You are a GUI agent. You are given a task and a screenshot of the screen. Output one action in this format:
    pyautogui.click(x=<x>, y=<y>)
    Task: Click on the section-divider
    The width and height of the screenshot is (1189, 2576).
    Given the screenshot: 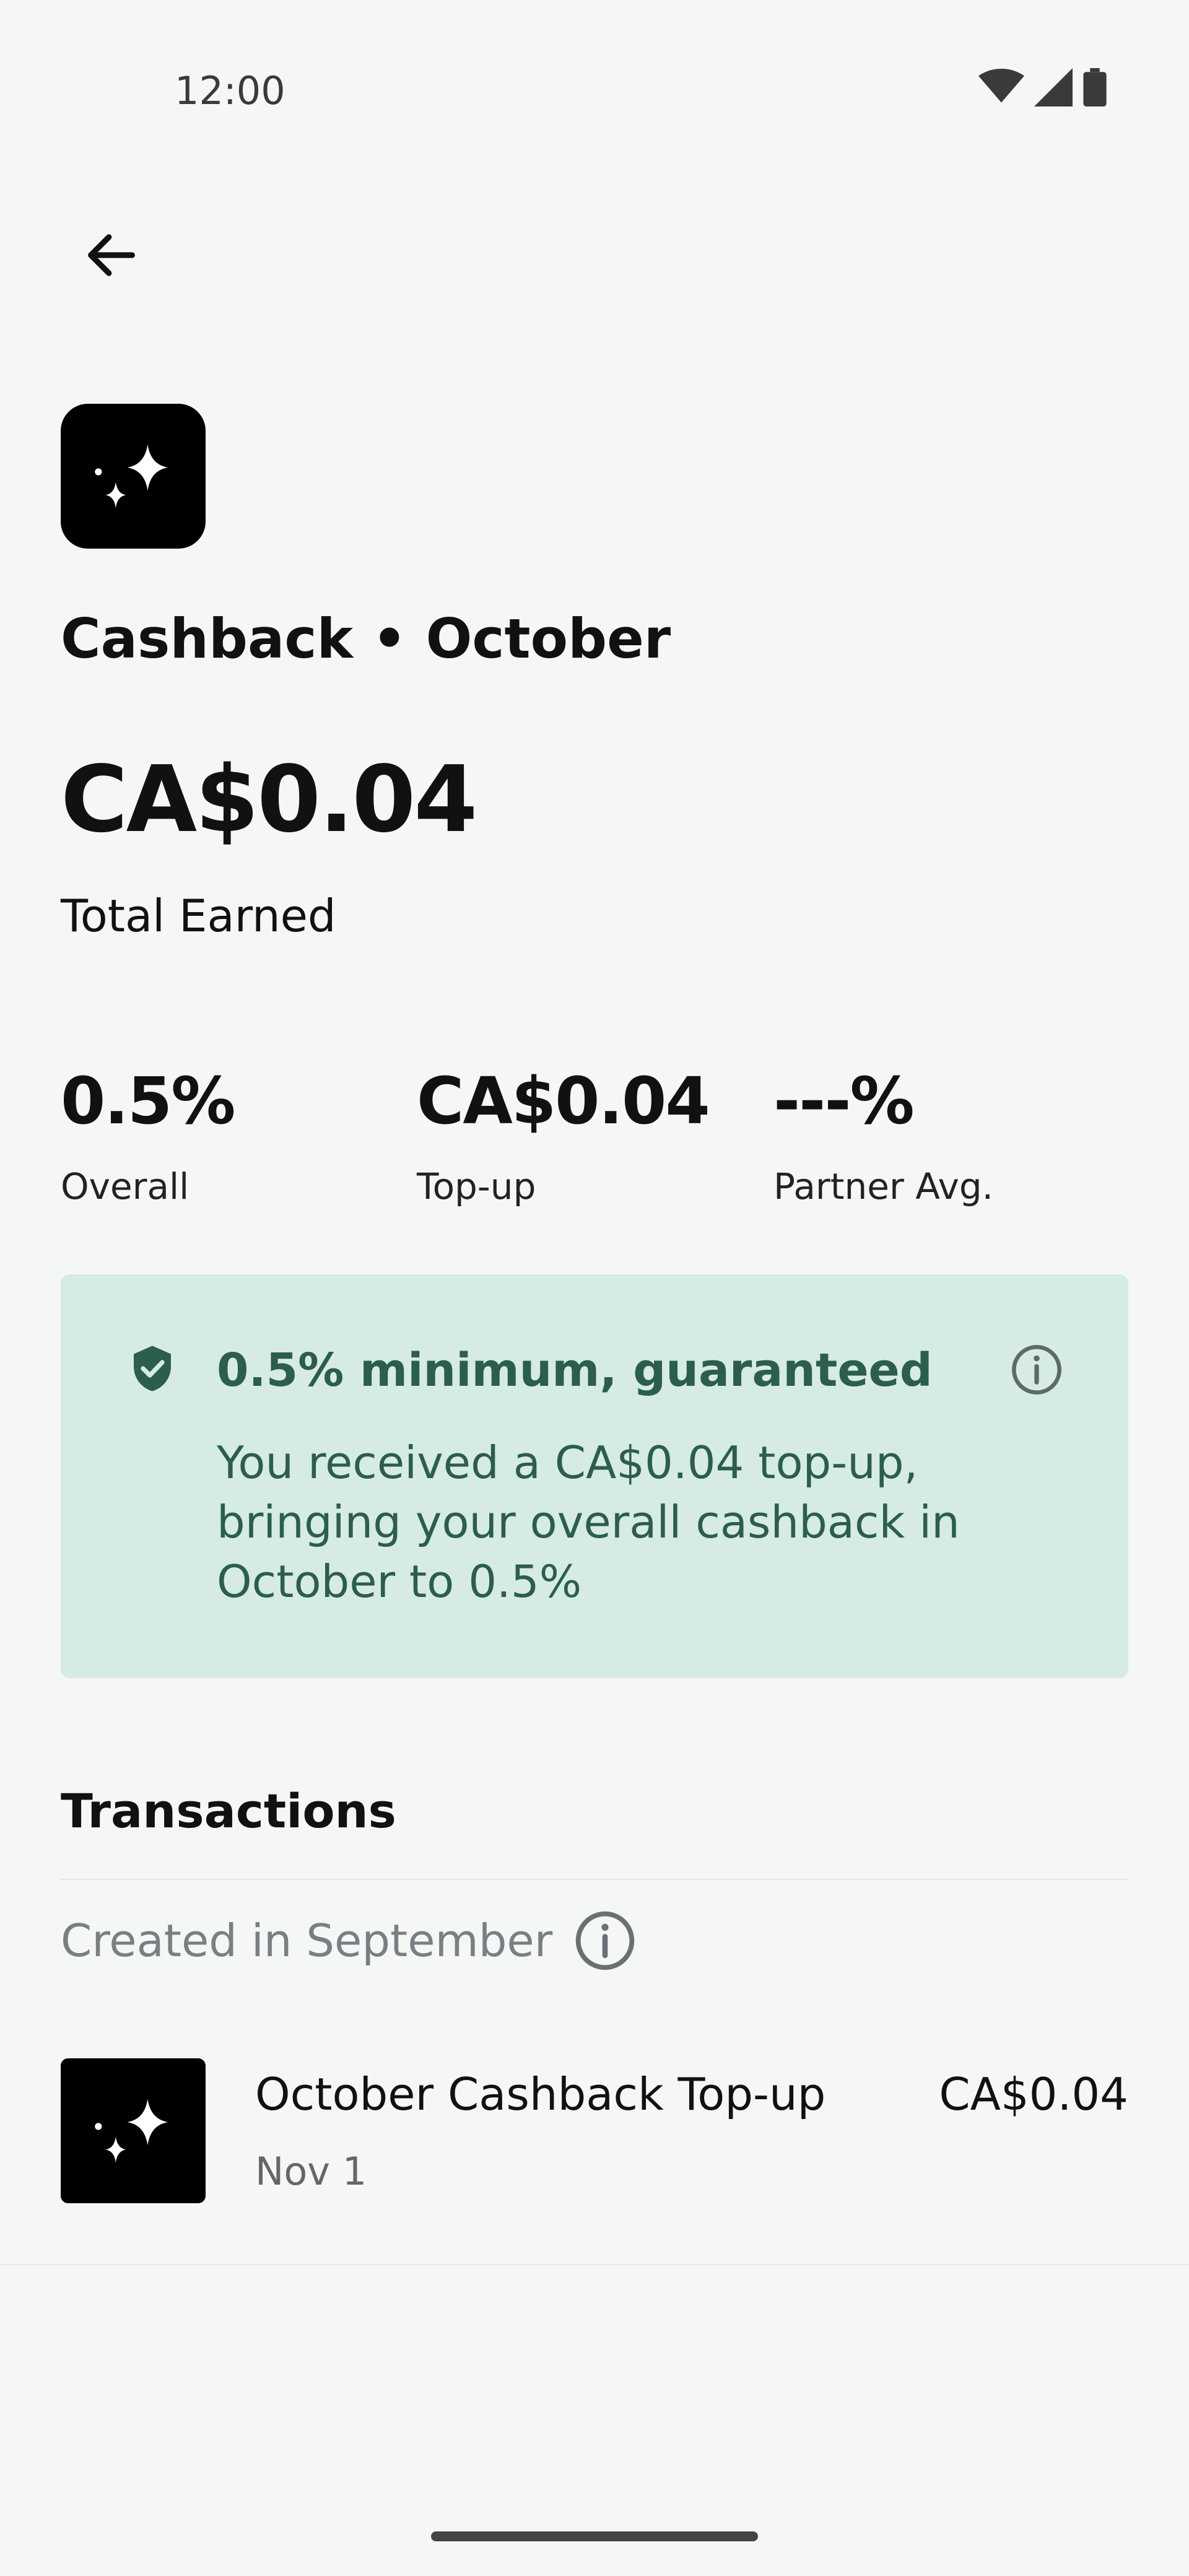 What is the action you would take?
    pyautogui.click(x=594, y=1879)
    